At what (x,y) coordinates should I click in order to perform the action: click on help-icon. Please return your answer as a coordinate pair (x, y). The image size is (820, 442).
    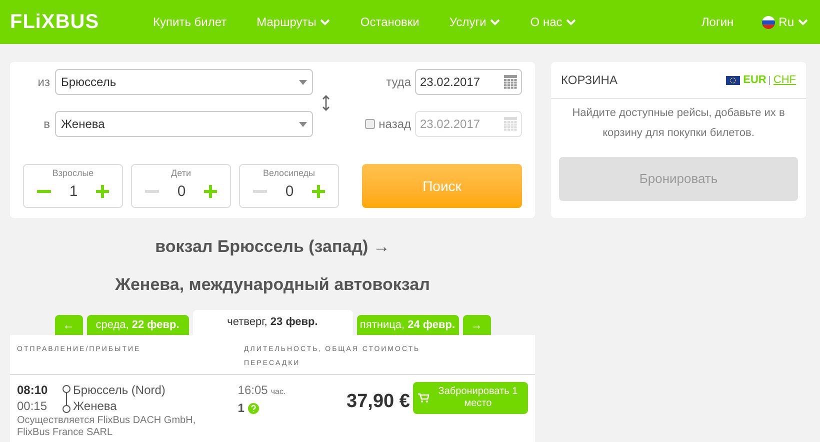
    Looking at the image, I should click on (254, 408).